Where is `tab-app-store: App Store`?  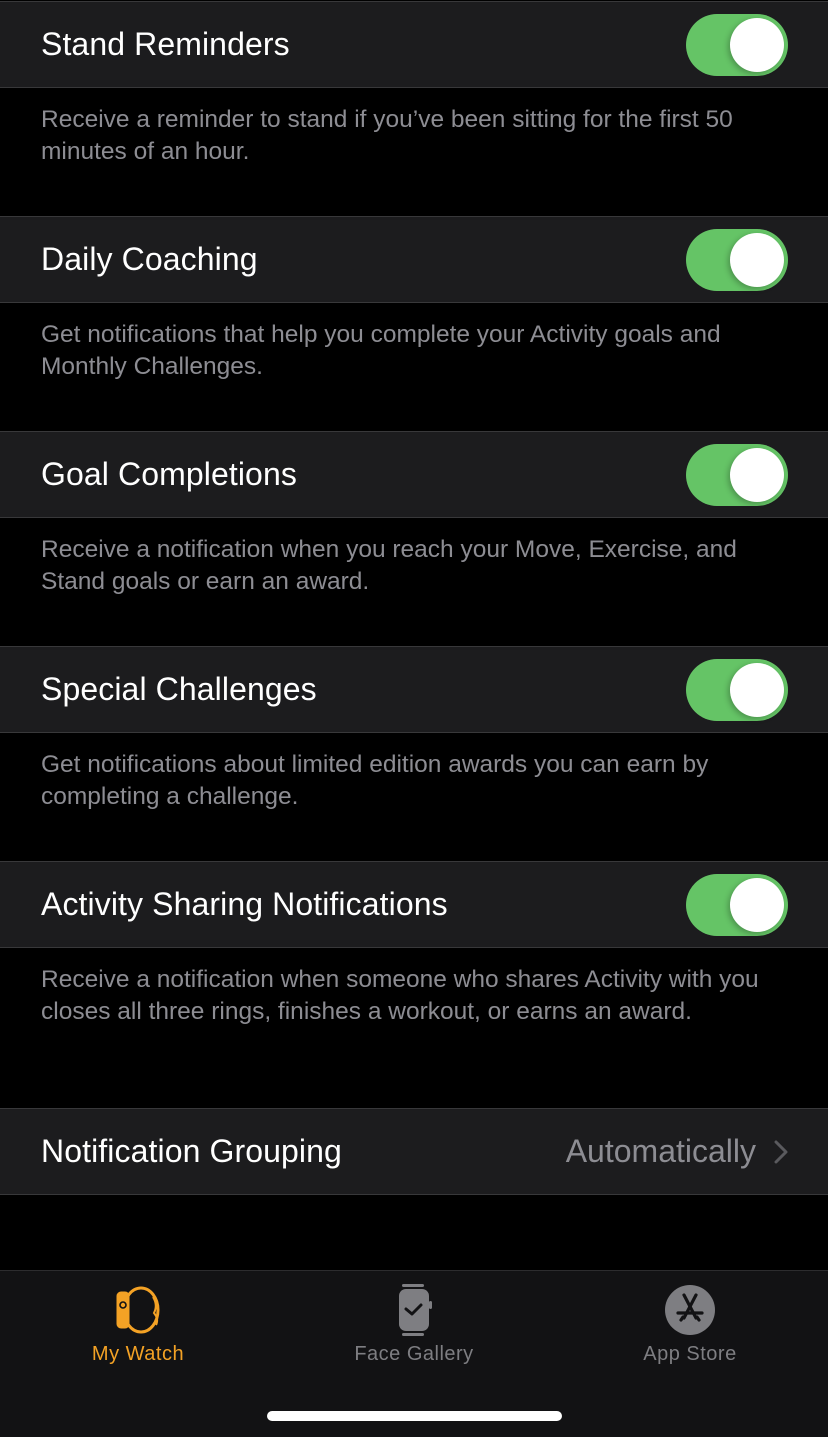
tab-app-store: App Store is located at coordinates (690, 1324).